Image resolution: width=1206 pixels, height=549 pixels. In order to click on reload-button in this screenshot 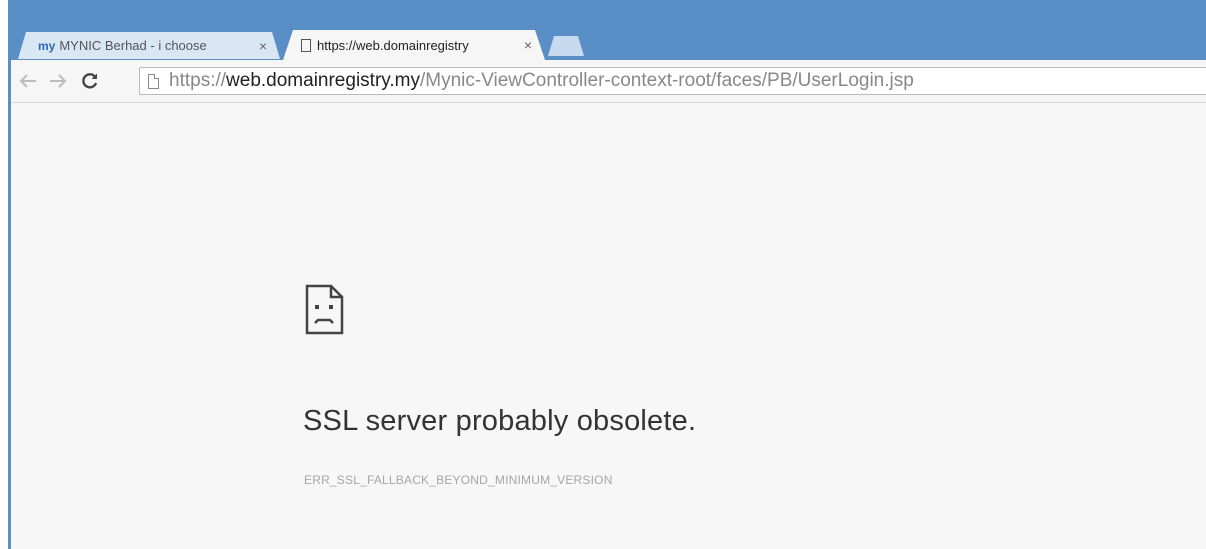, I will do `click(90, 81)`.